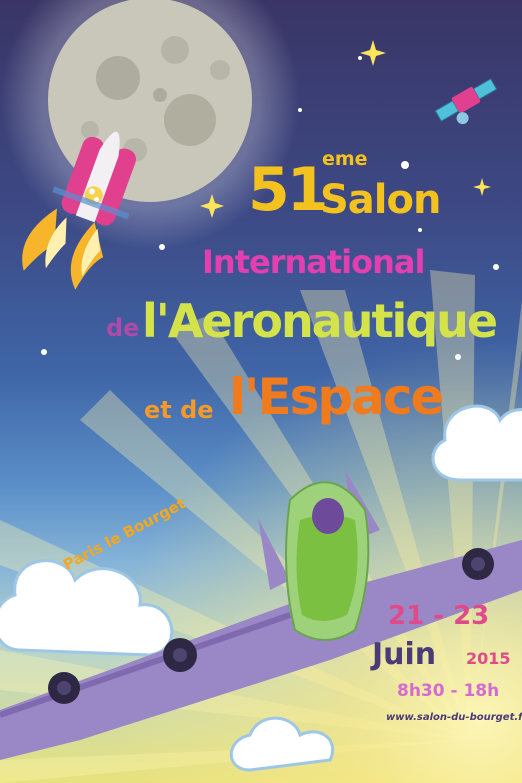 This screenshot has width=522, height=783. Describe the element at coordinates (179, 410) in the screenshot. I see `title-et-de: et de` at that location.